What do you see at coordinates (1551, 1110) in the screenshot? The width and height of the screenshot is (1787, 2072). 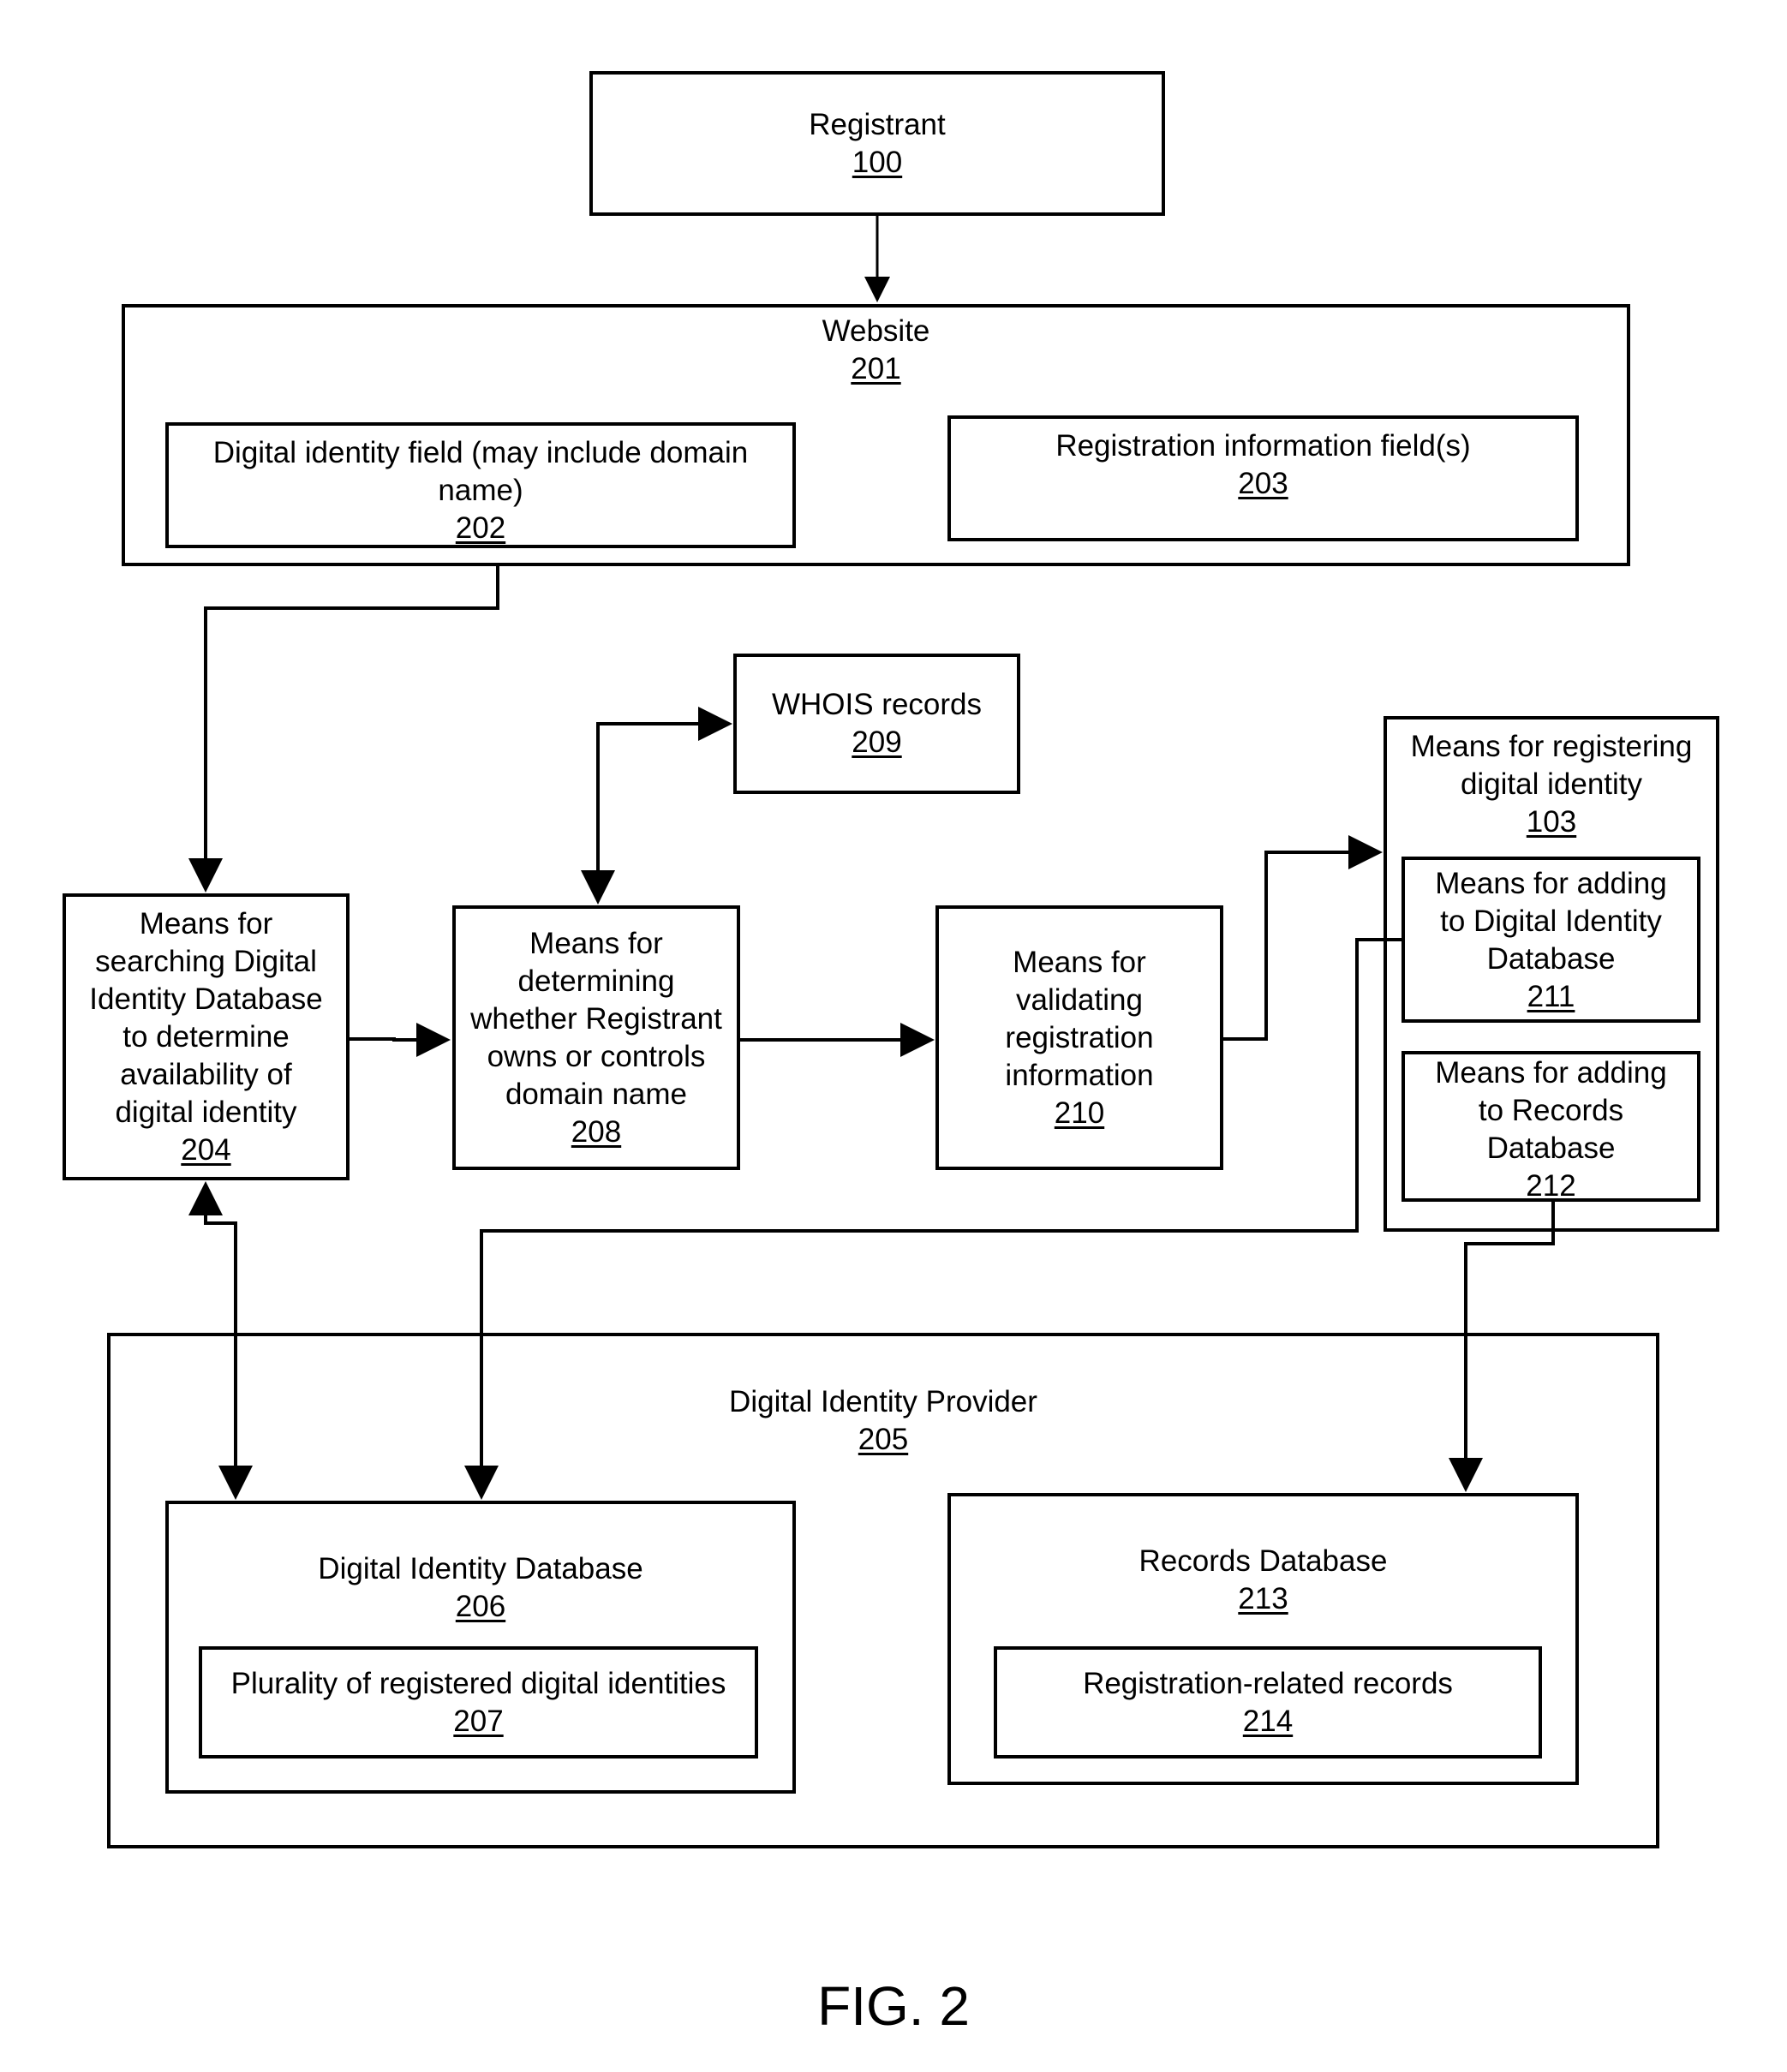 I see `add-records-db-means-label: Means for adding to Records Database` at bounding box center [1551, 1110].